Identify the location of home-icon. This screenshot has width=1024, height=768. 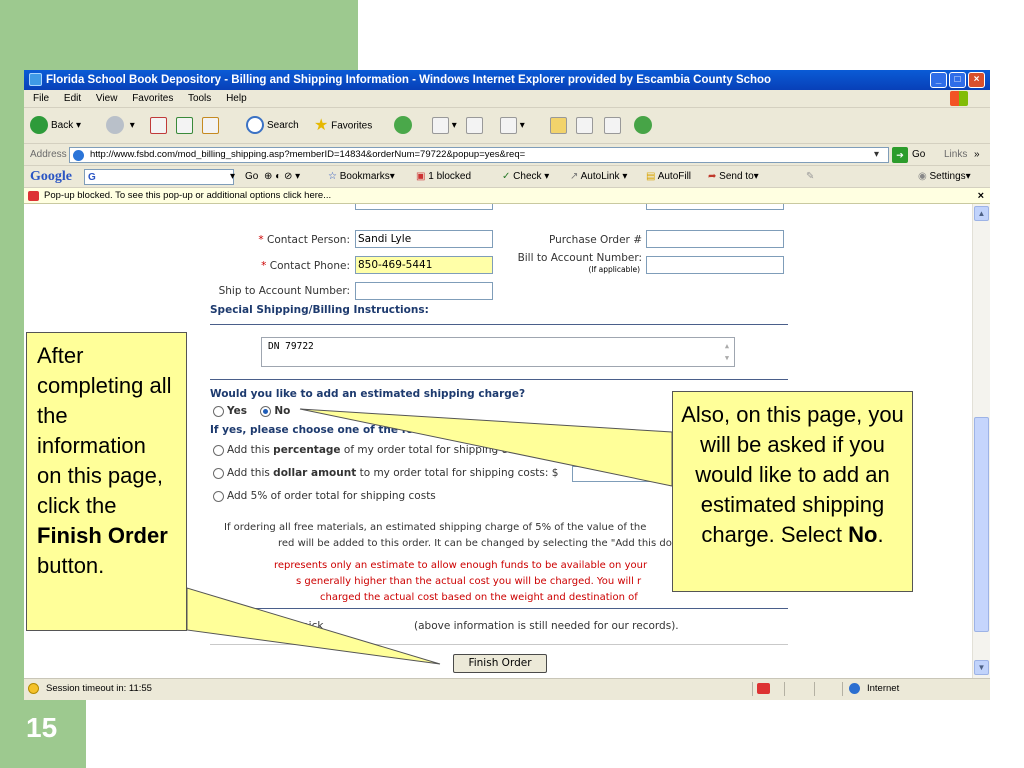
(210, 125).